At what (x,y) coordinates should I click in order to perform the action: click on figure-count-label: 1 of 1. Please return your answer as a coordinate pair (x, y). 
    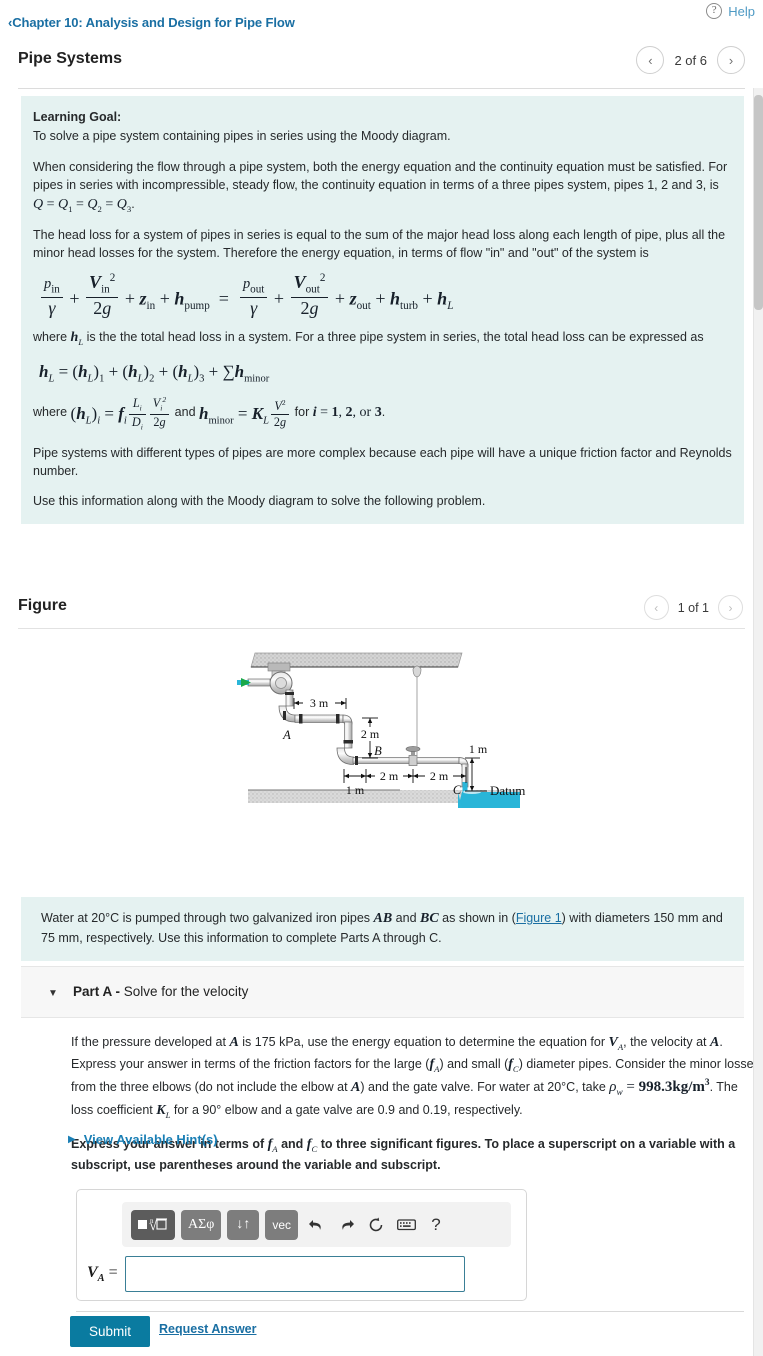
    Looking at the image, I should click on (693, 607).